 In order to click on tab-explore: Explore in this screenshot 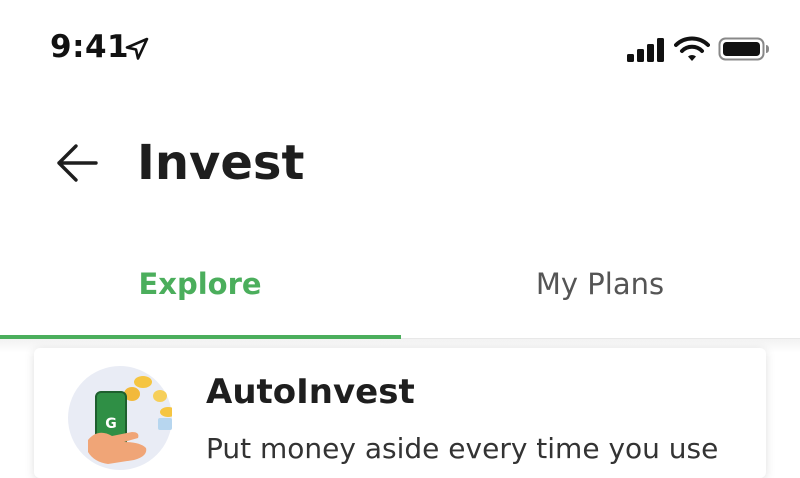, I will do `click(200, 294)`.